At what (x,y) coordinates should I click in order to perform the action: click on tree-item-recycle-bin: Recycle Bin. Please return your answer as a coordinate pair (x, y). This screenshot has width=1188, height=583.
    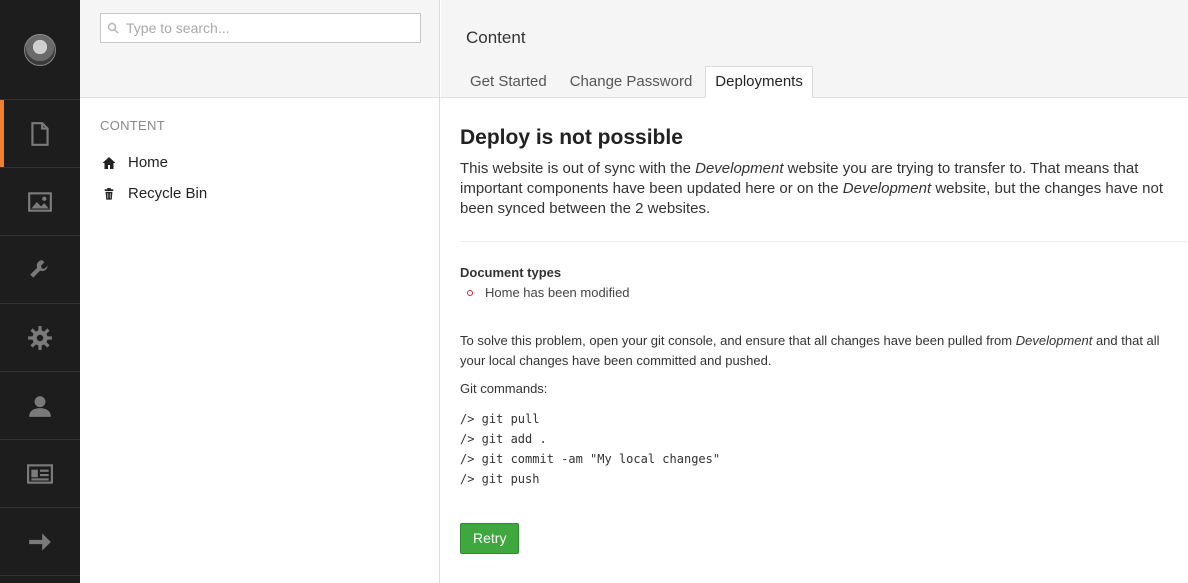
    Looking at the image, I should click on (259, 193).